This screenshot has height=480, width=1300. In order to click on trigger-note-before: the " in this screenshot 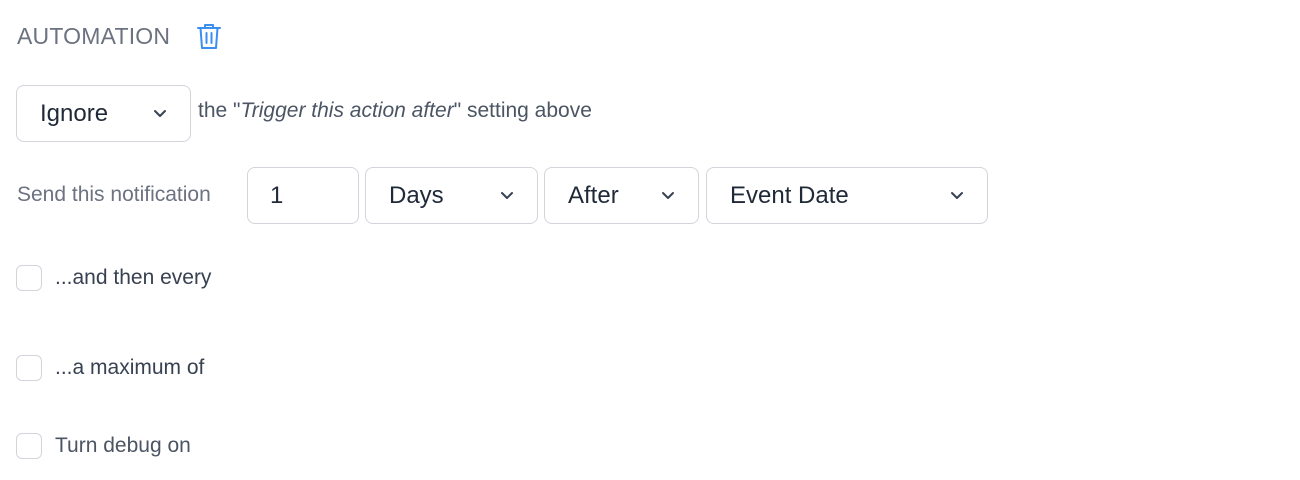, I will do `click(219, 110)`.